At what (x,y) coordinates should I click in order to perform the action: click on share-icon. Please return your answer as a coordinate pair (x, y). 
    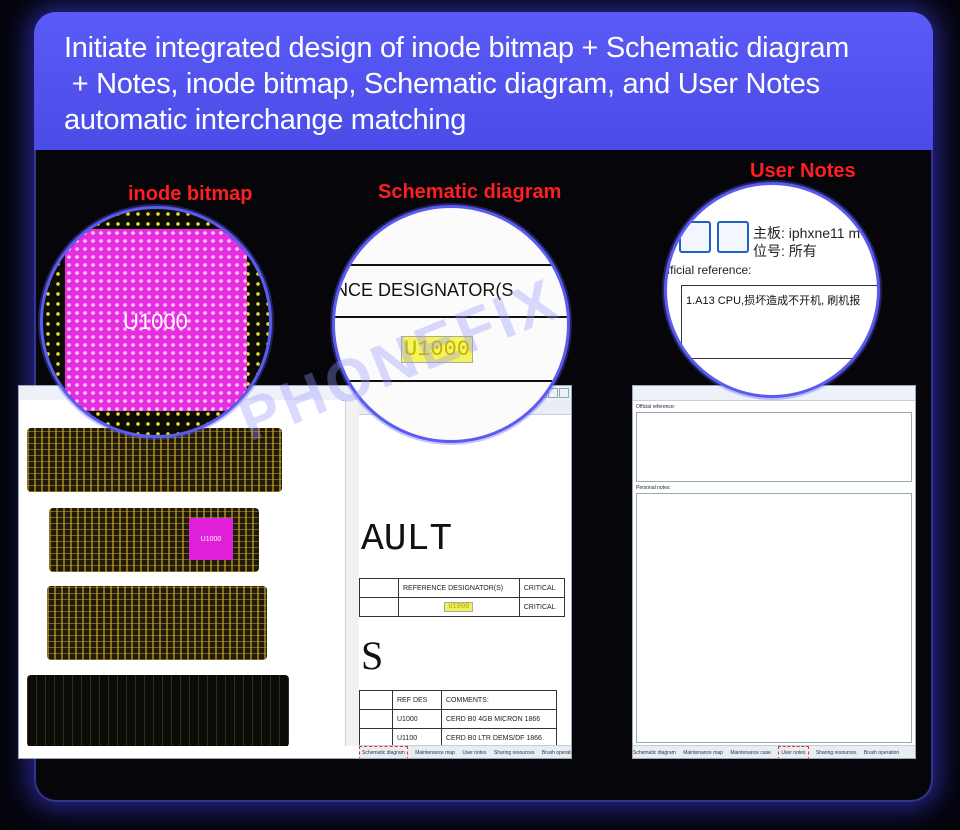
    Looking at the image, I should click on (733, 237).